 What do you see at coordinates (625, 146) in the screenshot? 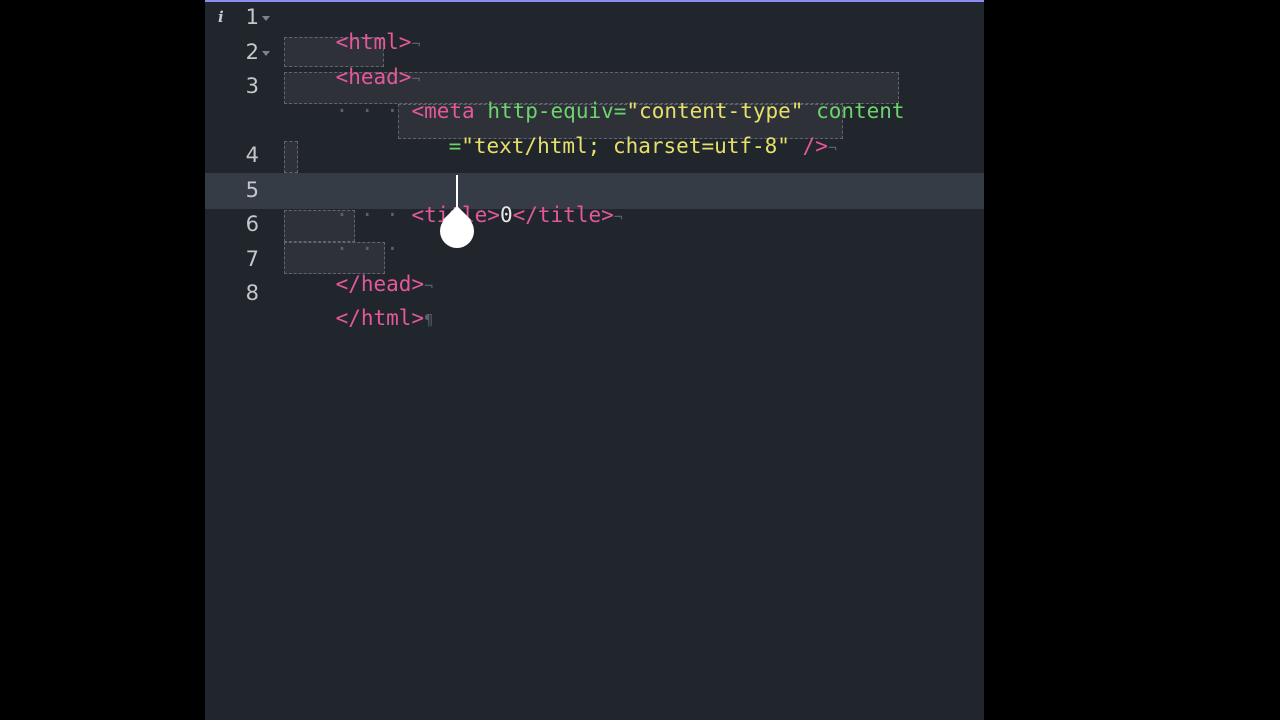
I see `attr-value-text-html: "text/html; charset=utf-8"` at bounding box center [625, 146].